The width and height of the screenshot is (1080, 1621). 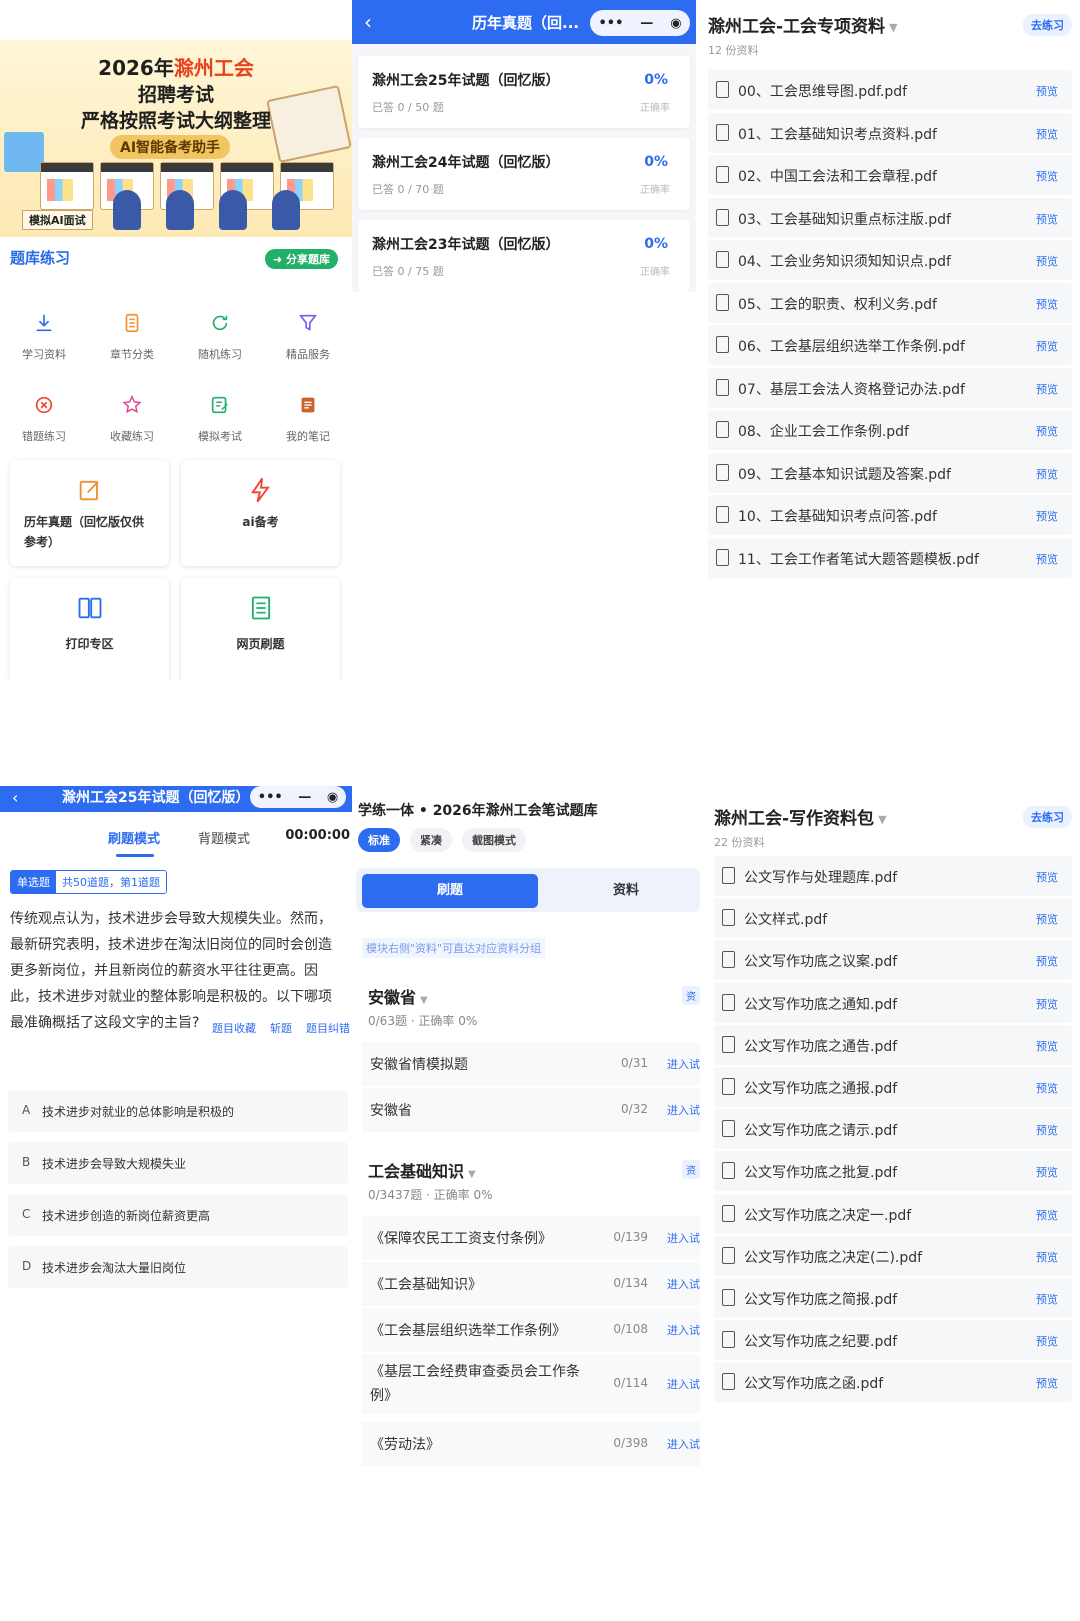 I want to click on file-row: 公文写作功底之简报.pdf 预览, so click(x=893, y=1298).